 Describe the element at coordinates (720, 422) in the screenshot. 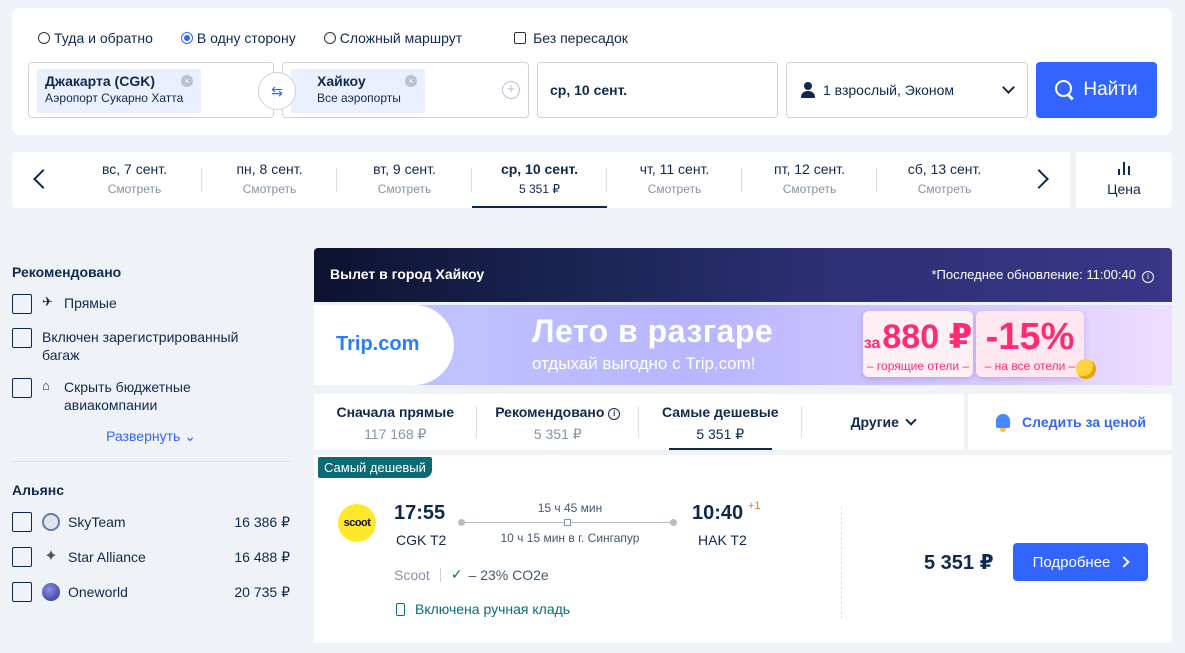

I see `sort-cheapest: Самые дешевые 5 351 ₽` at that location.